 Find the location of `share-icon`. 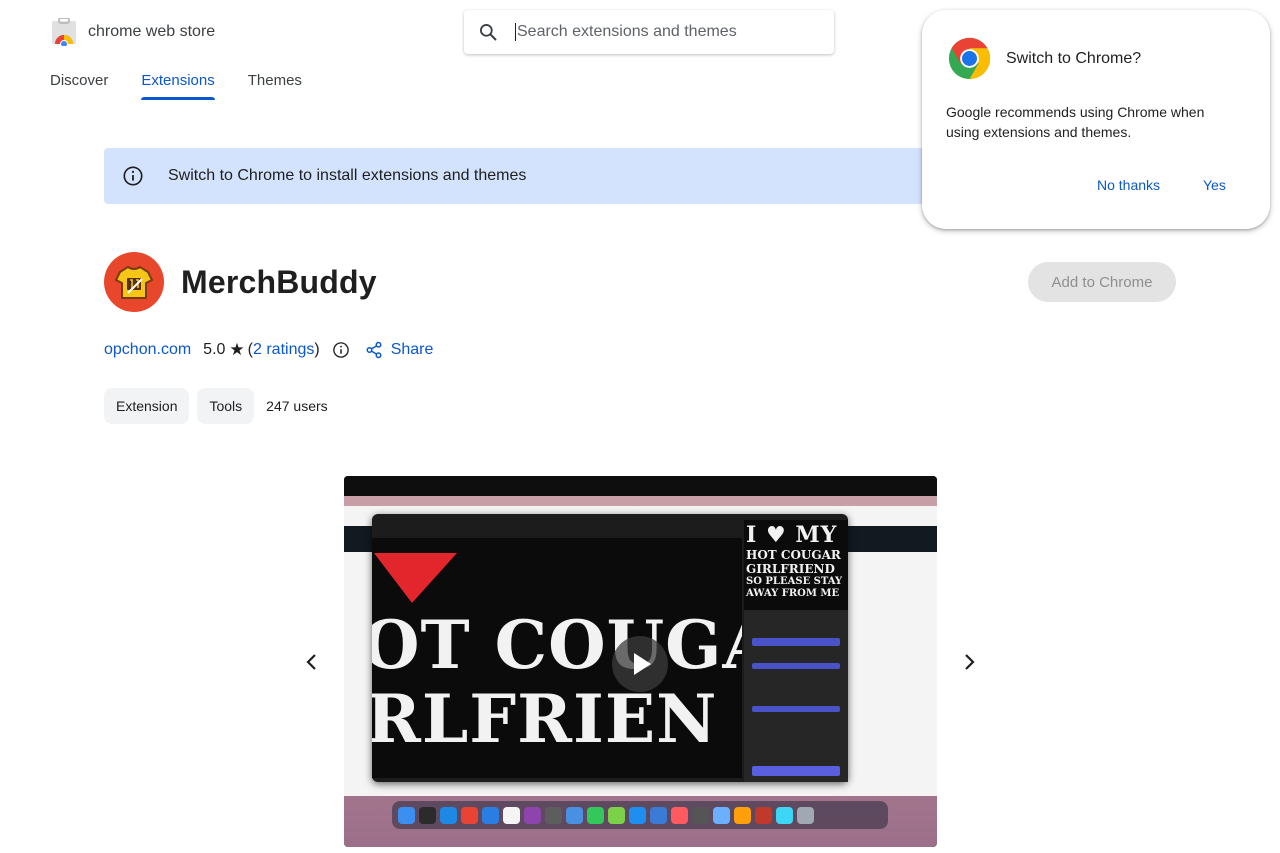

share-icon is located at coordinates (374, 350).